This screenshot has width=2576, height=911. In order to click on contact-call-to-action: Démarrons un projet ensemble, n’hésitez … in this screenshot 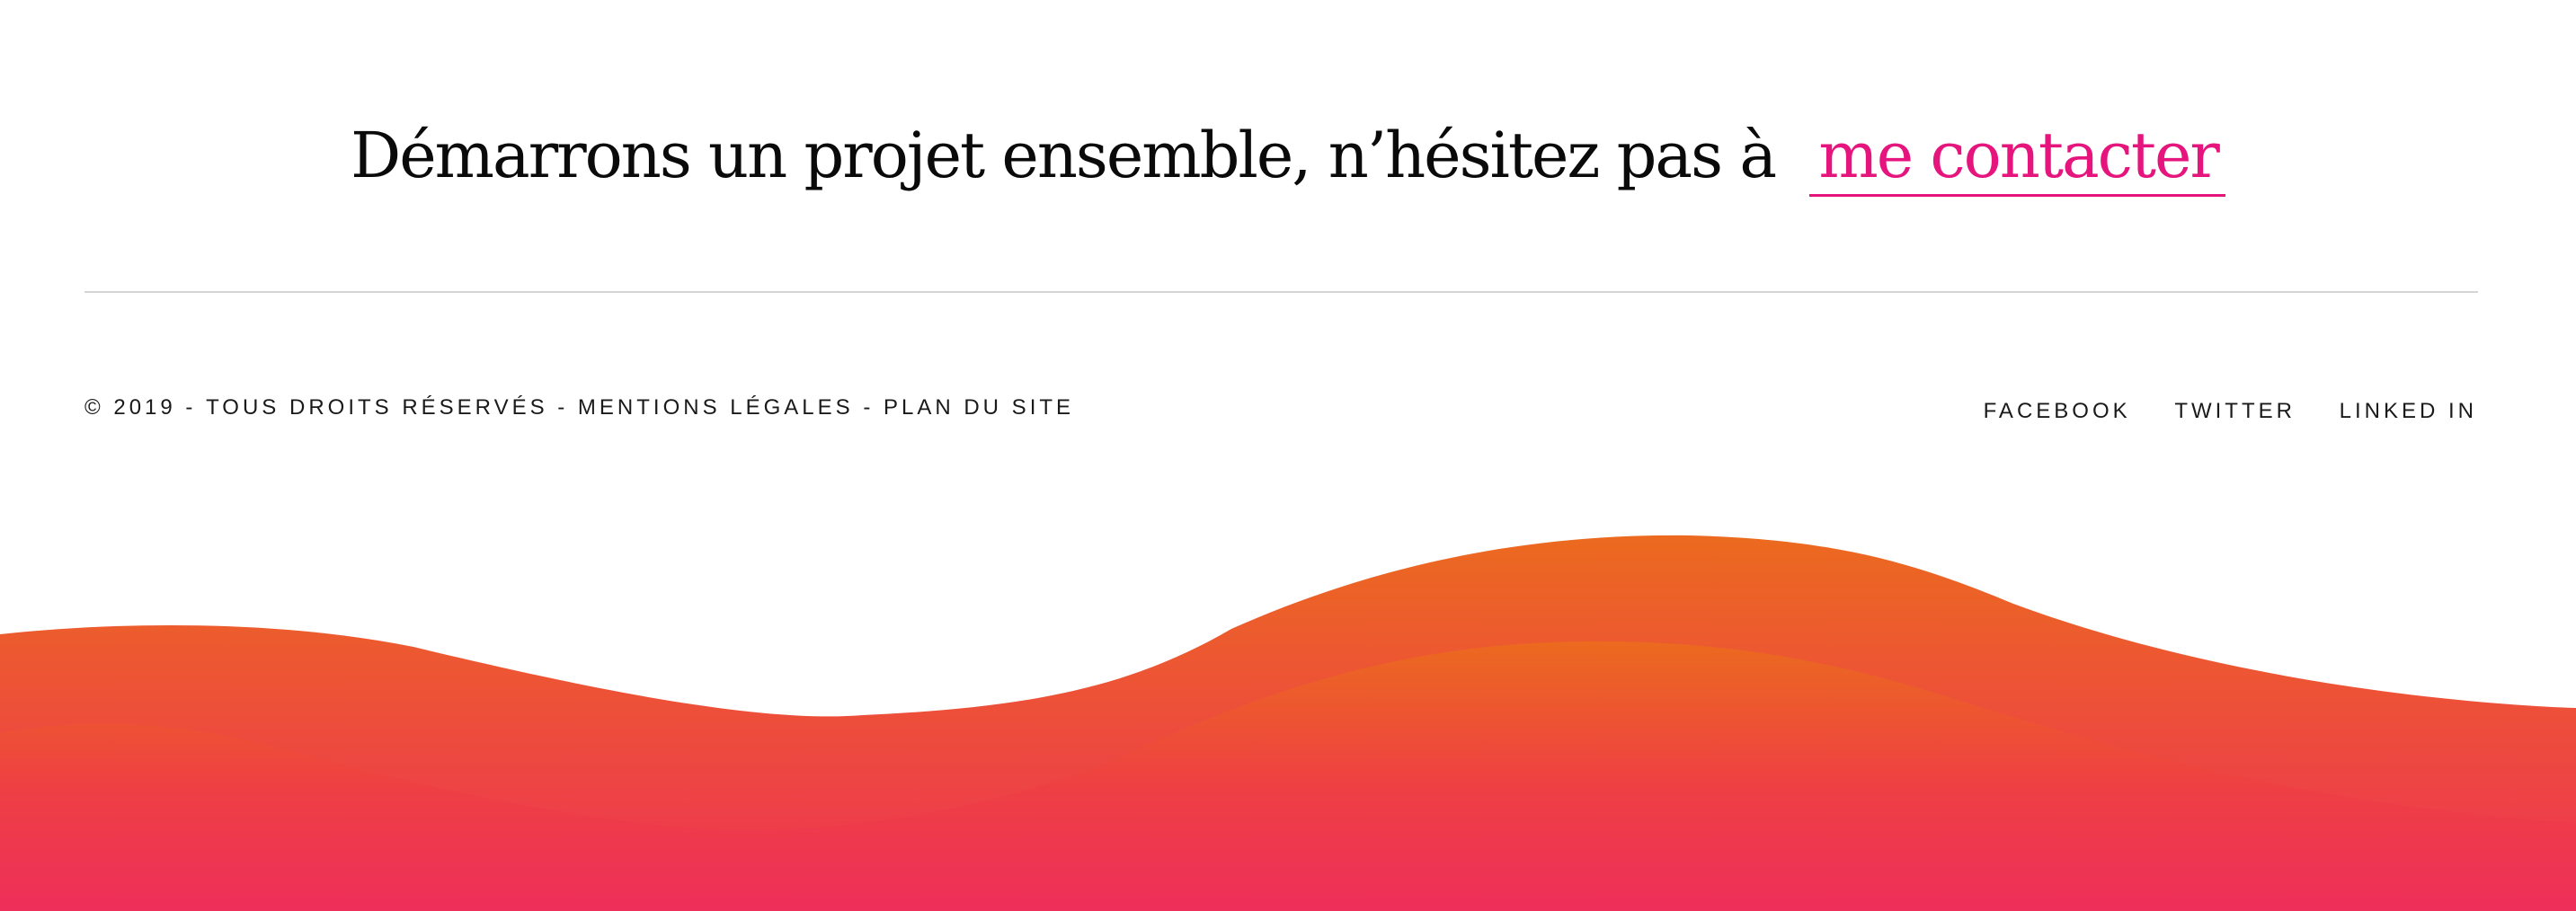, I will do `click(1288, 156)`.